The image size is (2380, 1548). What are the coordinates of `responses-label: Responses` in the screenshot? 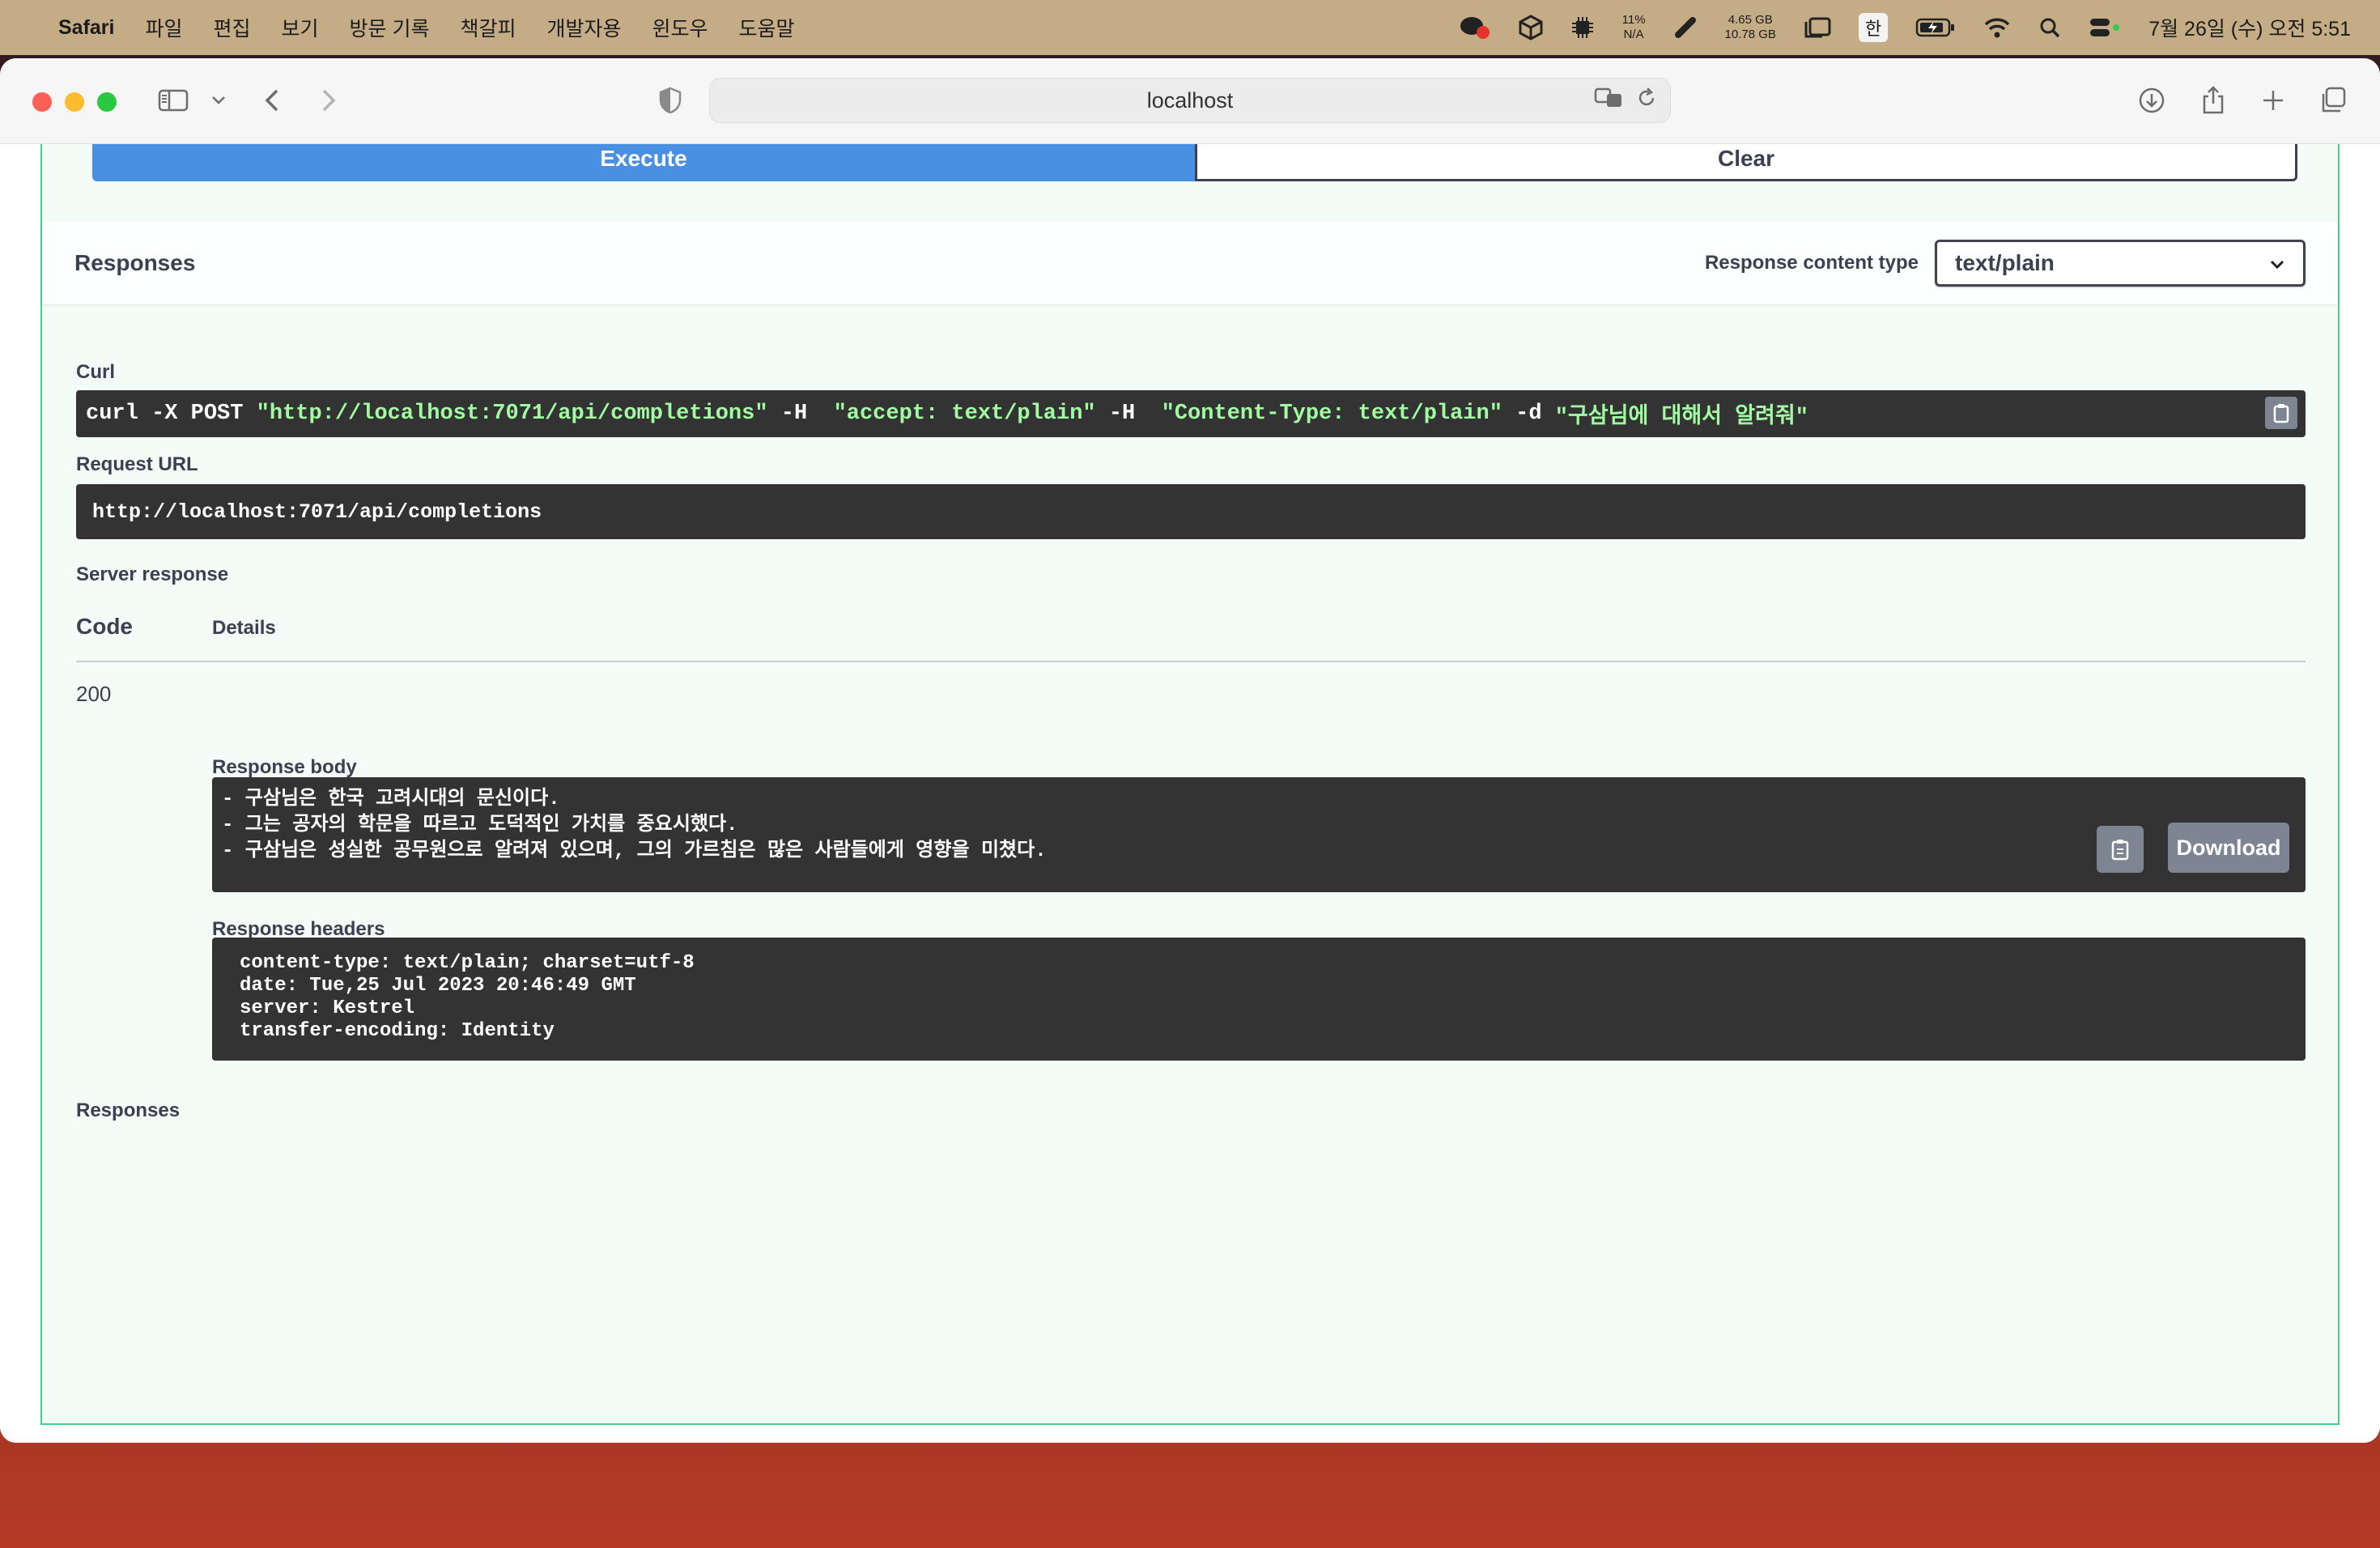 It's located at (128, 1110).